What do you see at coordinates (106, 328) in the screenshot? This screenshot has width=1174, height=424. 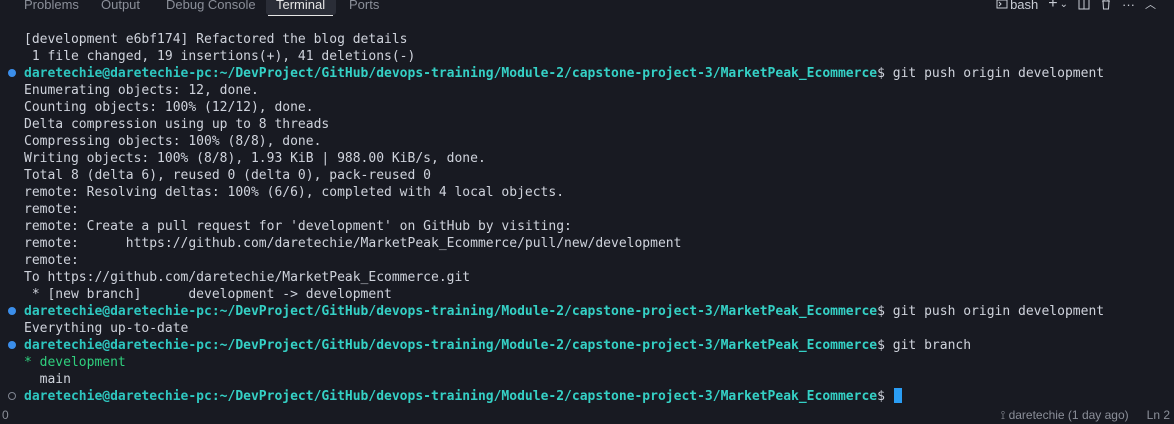 I see `output-text: Everything up-to-date` at bounding box center [106, 328].